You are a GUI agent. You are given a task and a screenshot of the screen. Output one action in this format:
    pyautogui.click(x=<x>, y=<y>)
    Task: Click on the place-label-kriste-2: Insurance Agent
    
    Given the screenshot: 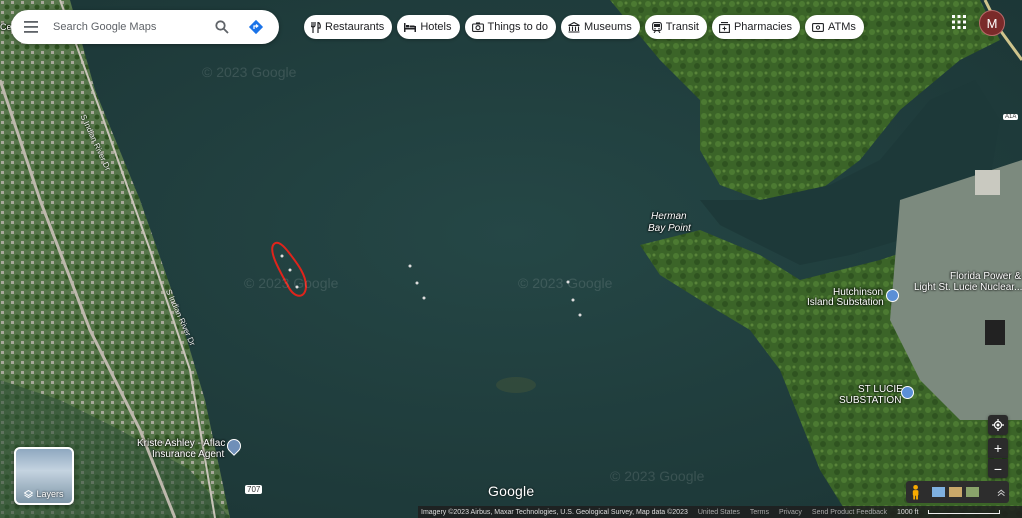 What is the action you would take?
    pyautogui.click(x=188, y=454)
    